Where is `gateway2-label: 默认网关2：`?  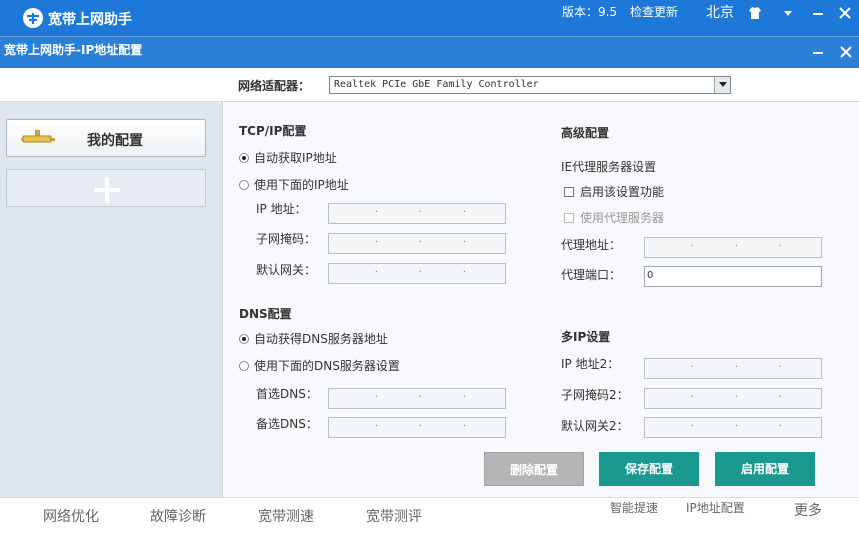 gateway2-label: 默认网关2： is located at coordinates (595, 426).